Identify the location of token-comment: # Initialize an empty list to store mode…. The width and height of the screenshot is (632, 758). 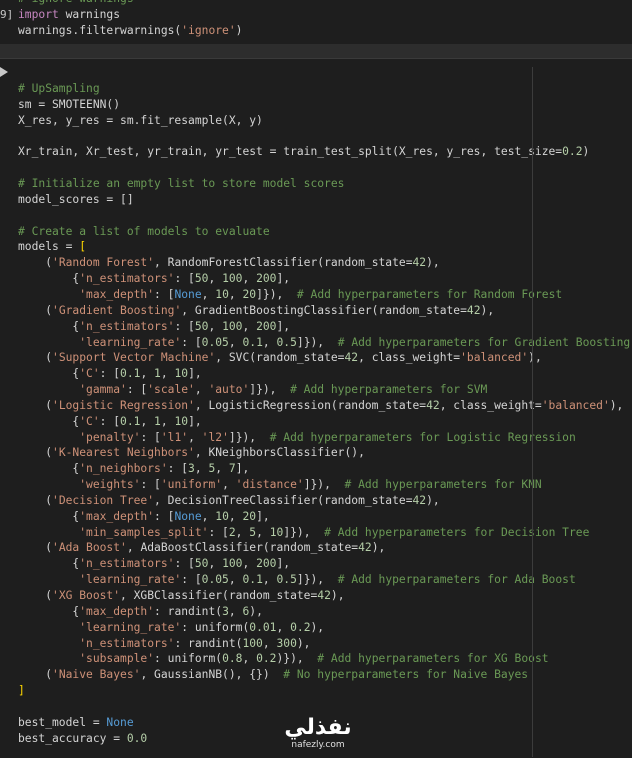
(181, 184).